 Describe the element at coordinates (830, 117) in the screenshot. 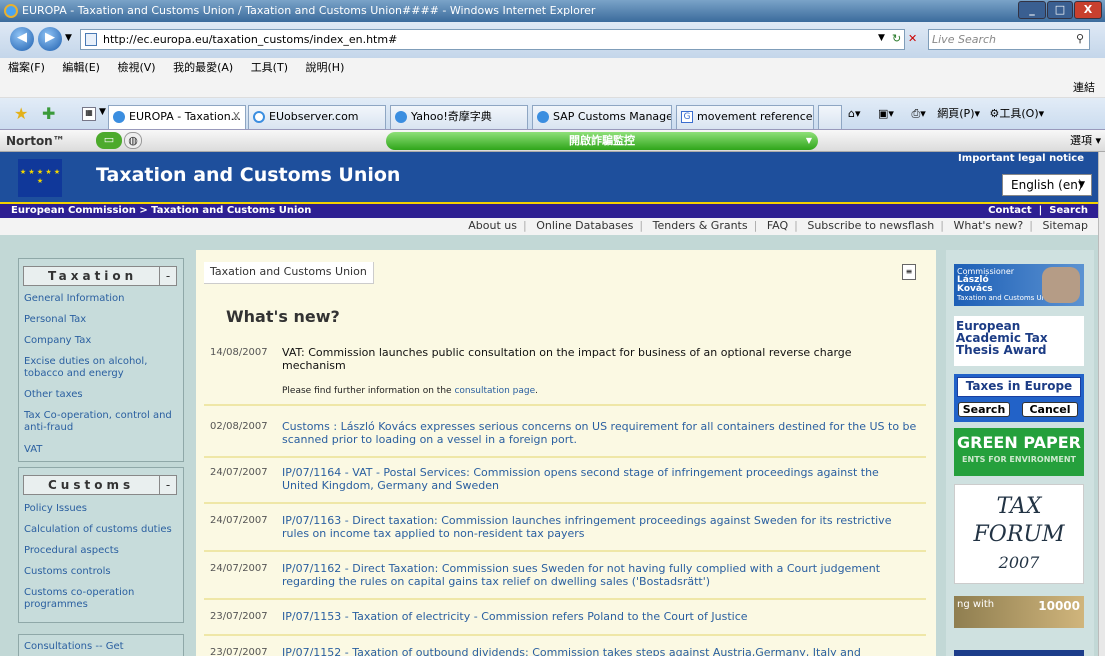

I see `new-tab-button` at that location.